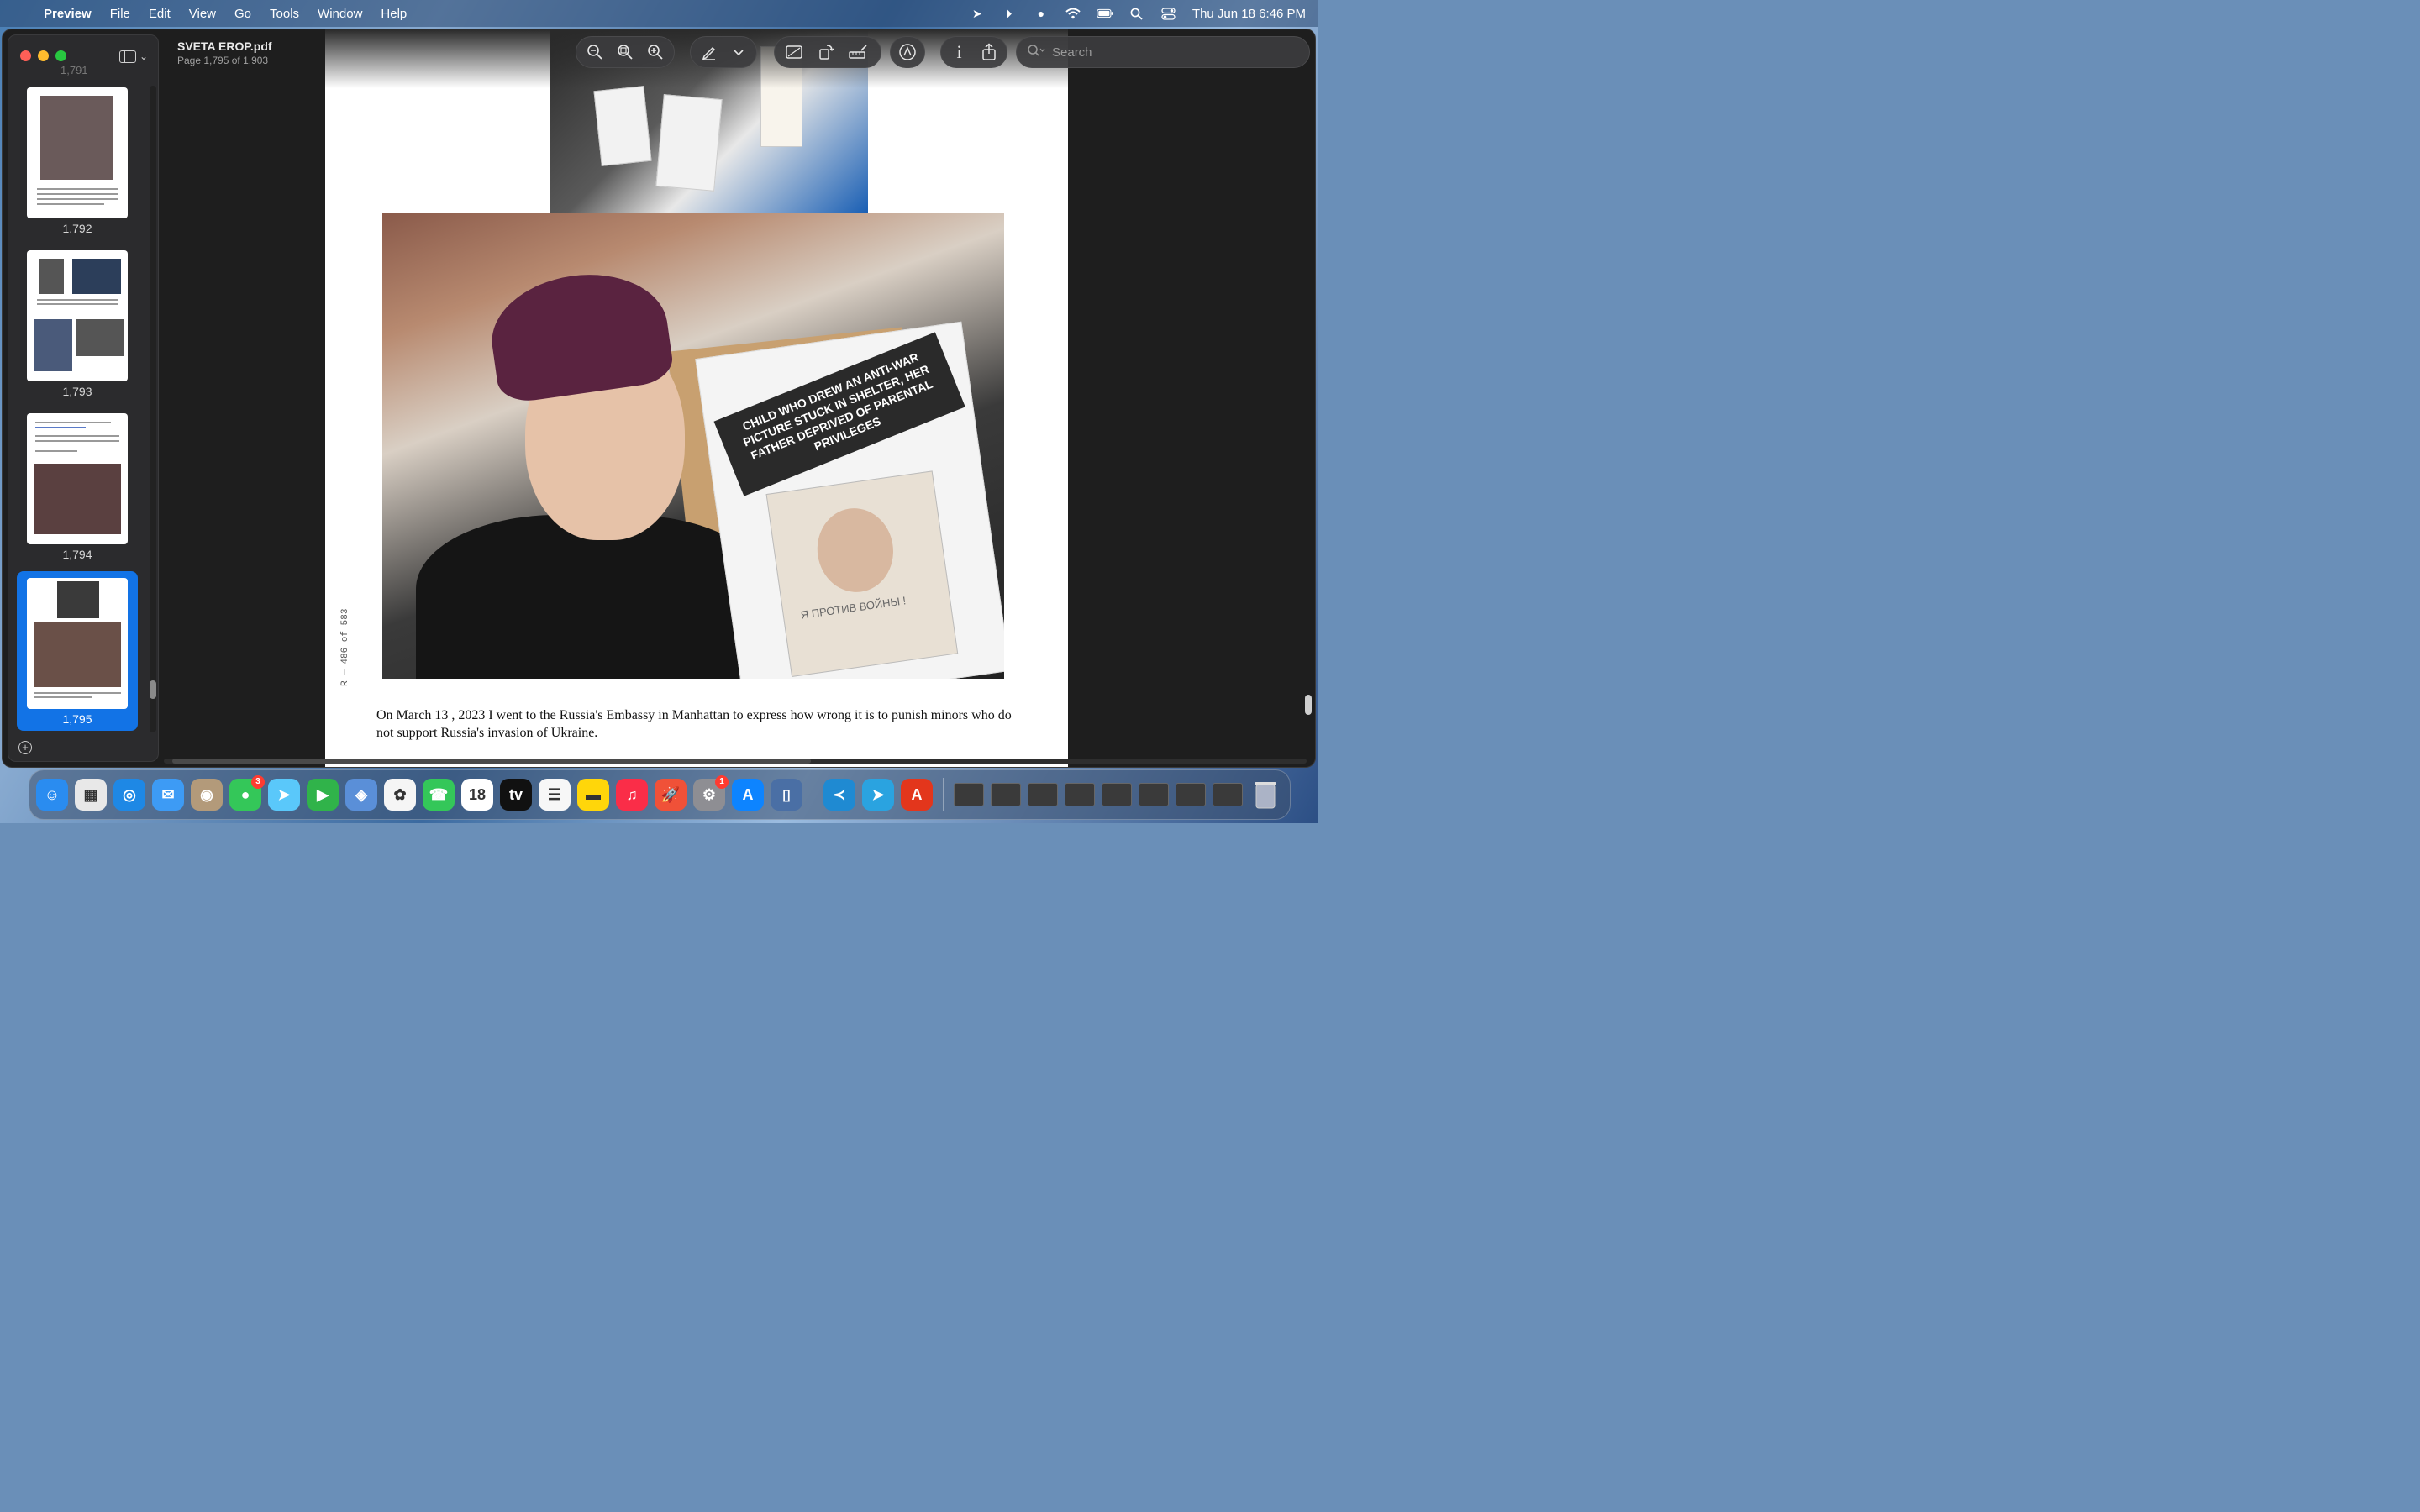  I want to click on dock-app-safari: ◎, so click(129, 795).